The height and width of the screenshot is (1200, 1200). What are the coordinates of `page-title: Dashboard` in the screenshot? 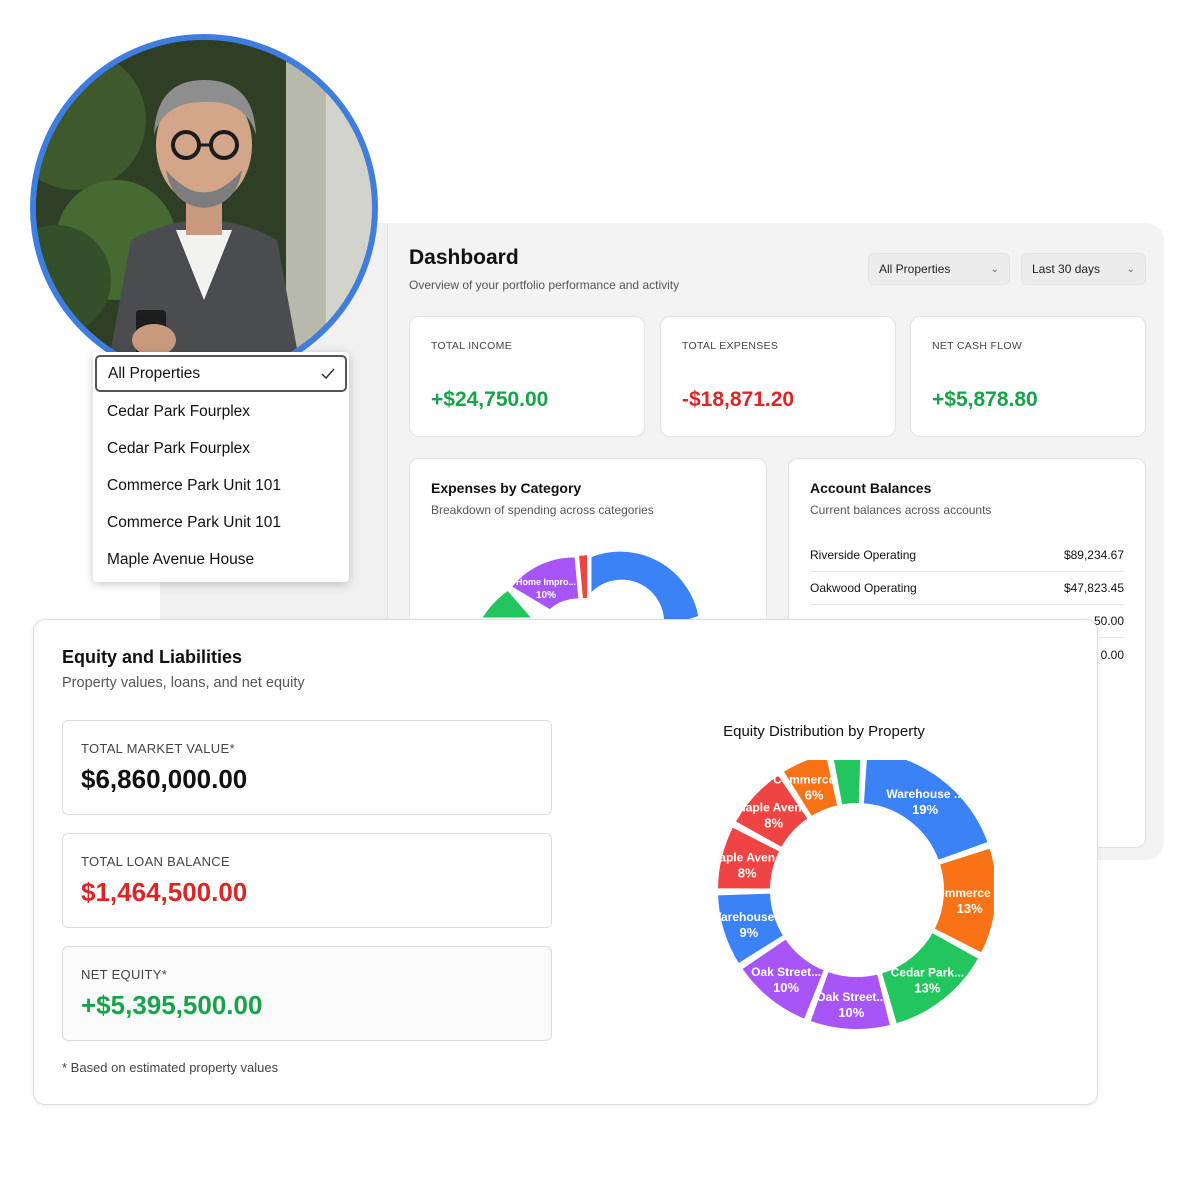 It's located at (464, 257).